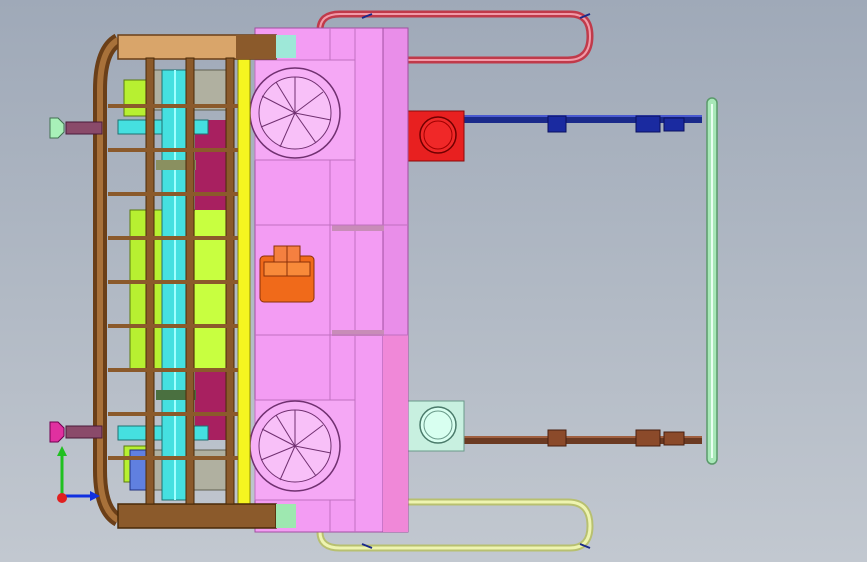 The width and height of the screenshot is (867, 562). What do you see at coordinates (62, 451) in the screenshot?
I see `y-axis-arrow-icon` at bounding box center [62, 451].